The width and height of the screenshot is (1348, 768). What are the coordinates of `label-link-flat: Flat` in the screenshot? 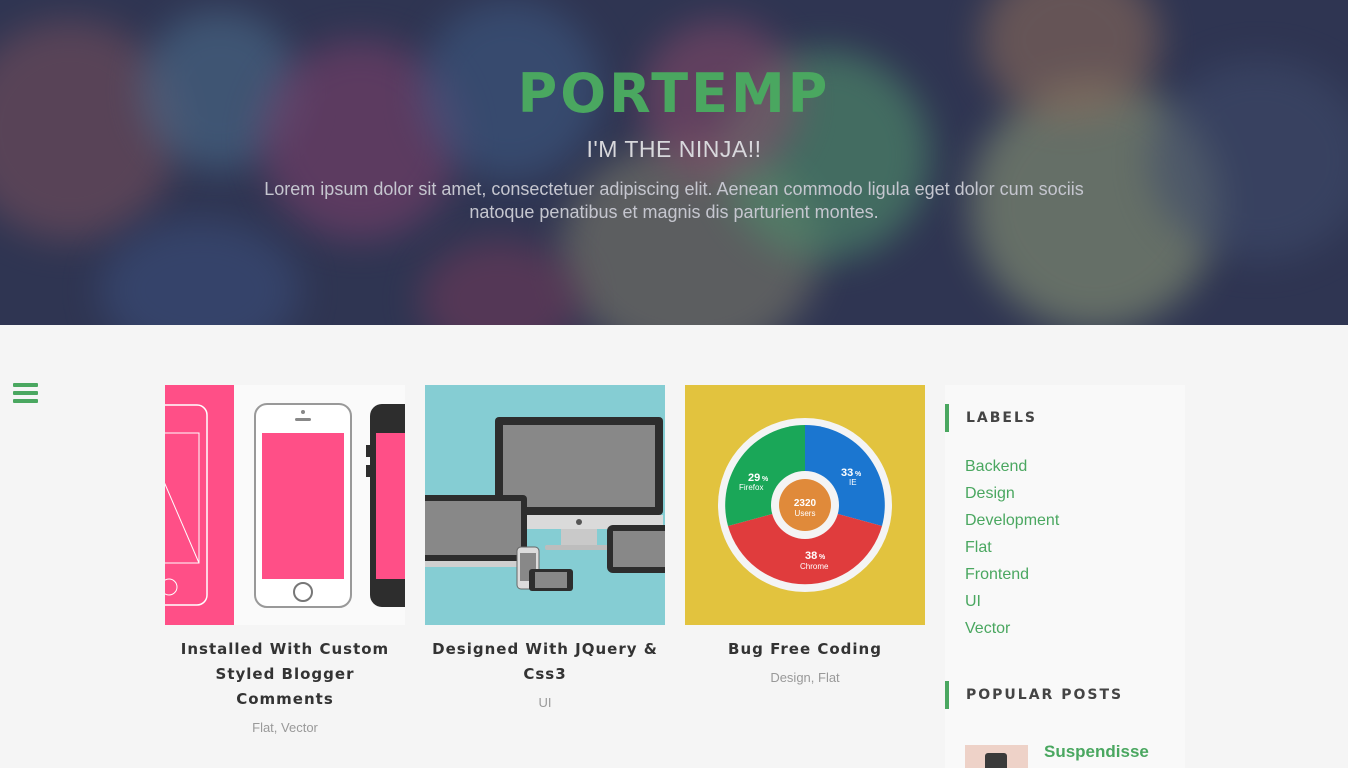 It's located at (1012, 547).